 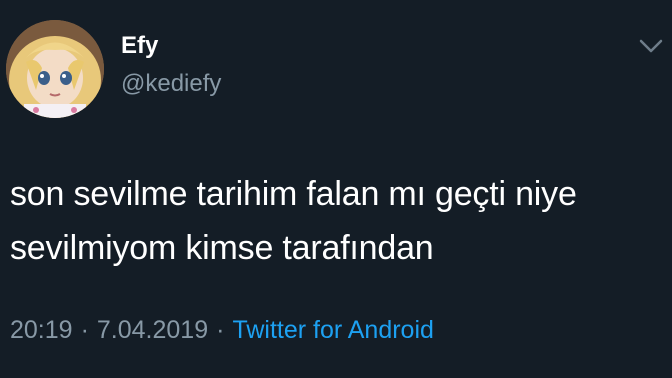 What do you see at coordinates (651, 46) in the screenshot?
I see `chevron-down-icon` at bounding box center [651, 46].